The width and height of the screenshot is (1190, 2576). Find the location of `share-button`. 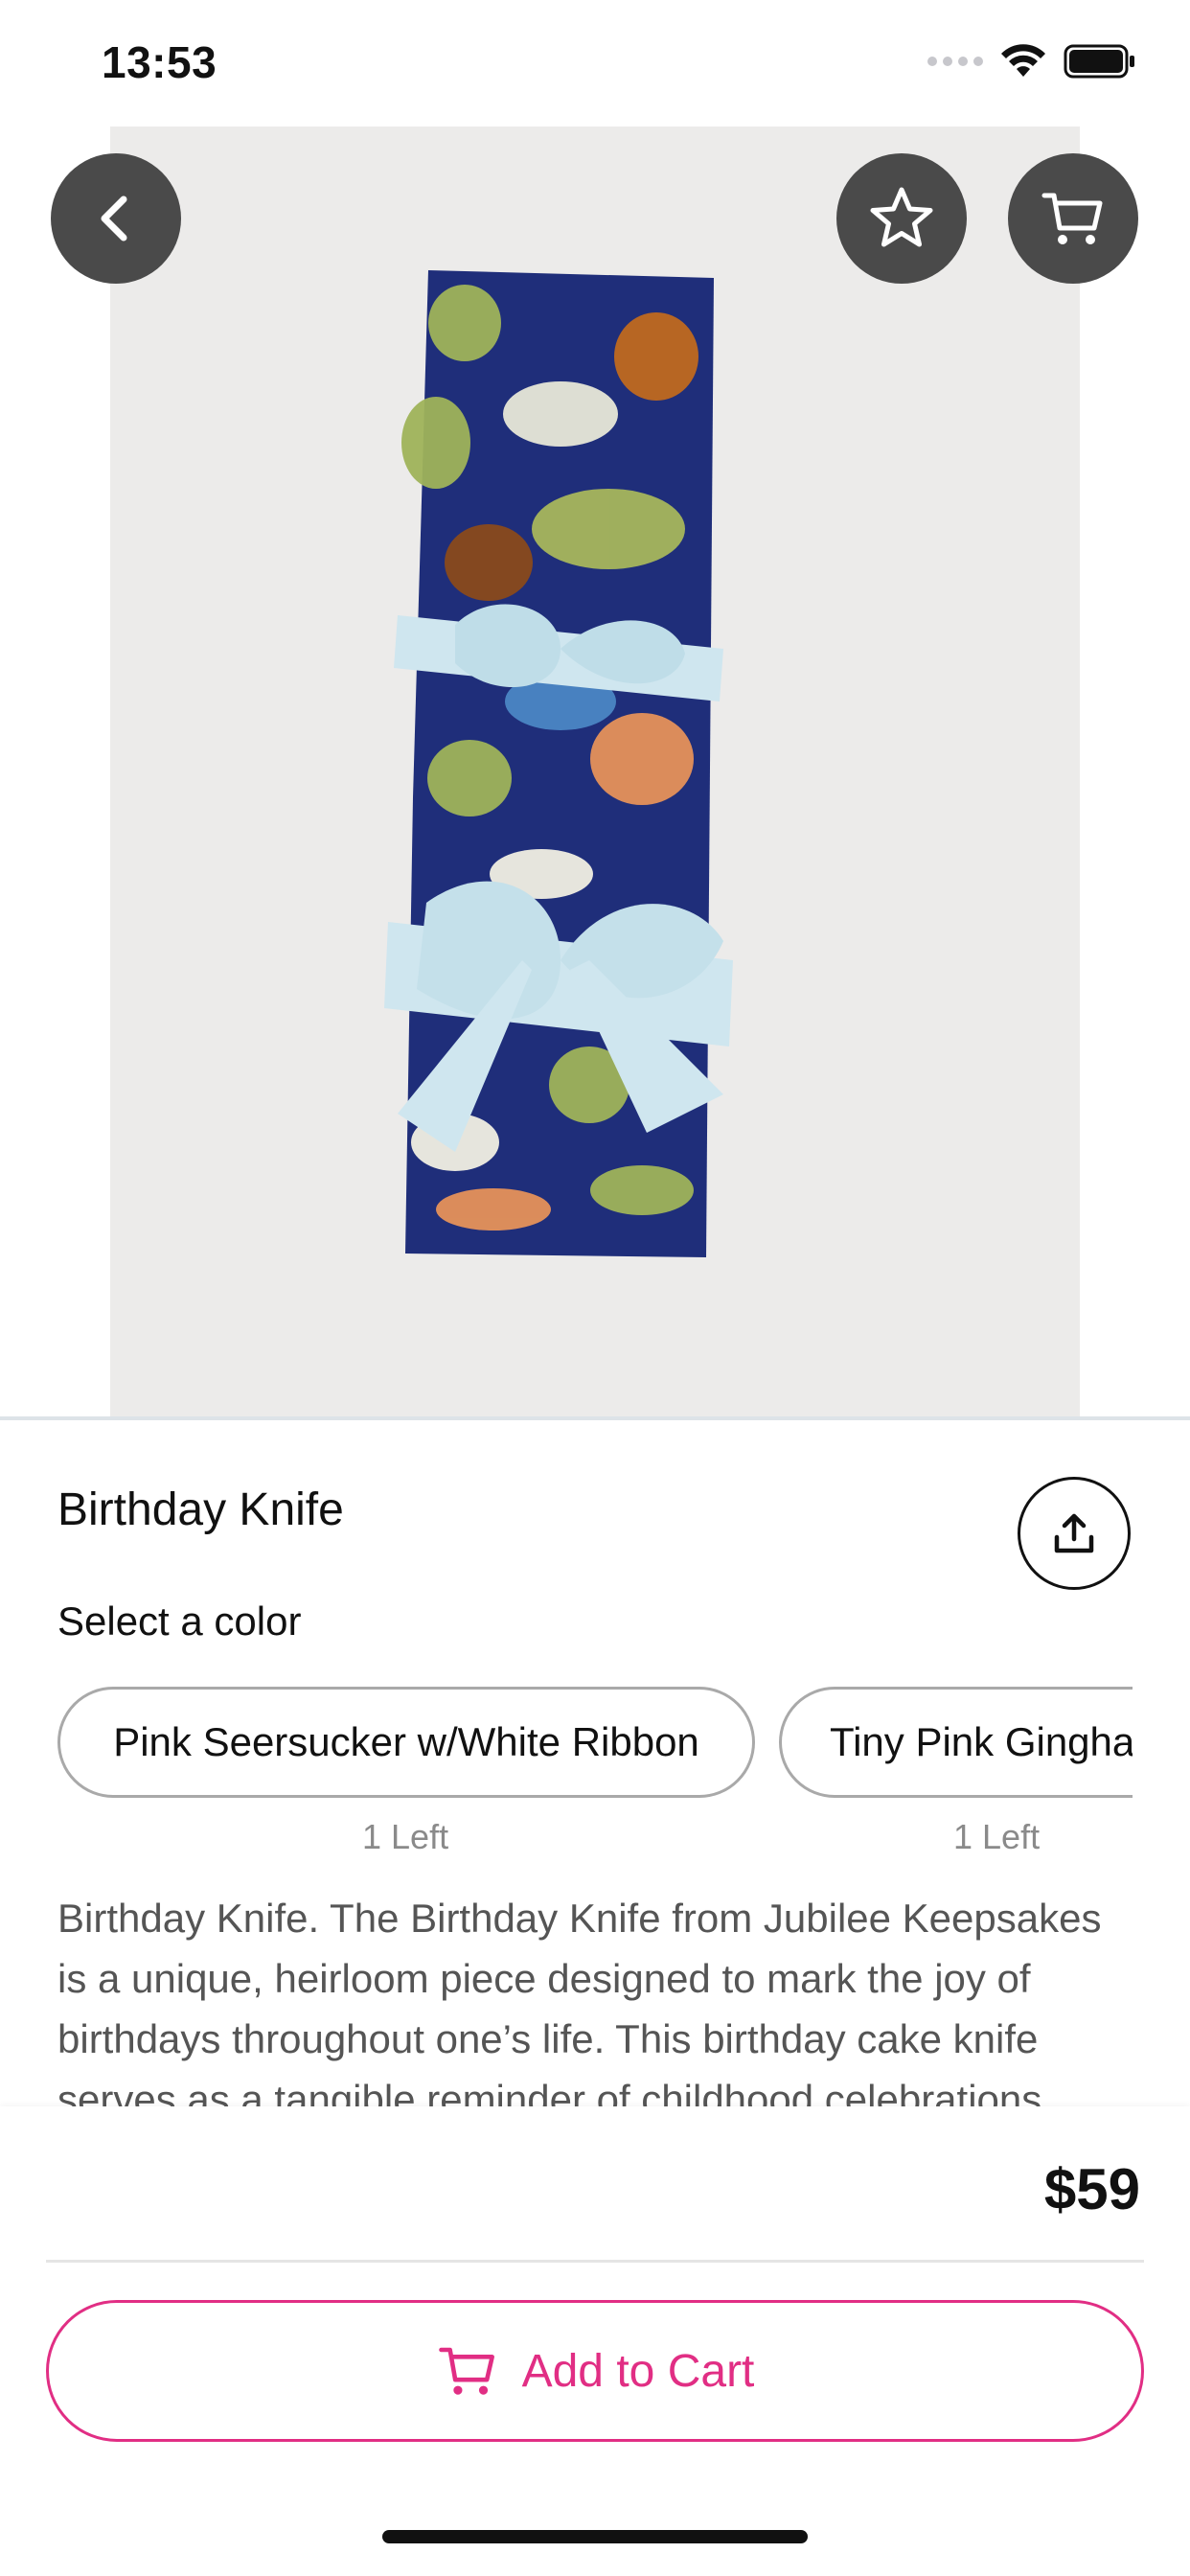

share-button is located at coordinates (1074, 1533).